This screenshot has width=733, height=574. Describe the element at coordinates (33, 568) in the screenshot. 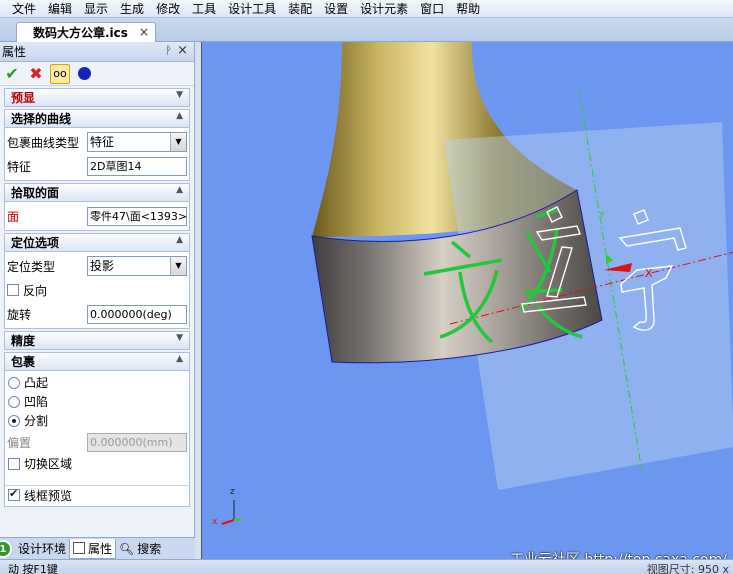

I see `status-left-text: 动 按F1键` at that location.